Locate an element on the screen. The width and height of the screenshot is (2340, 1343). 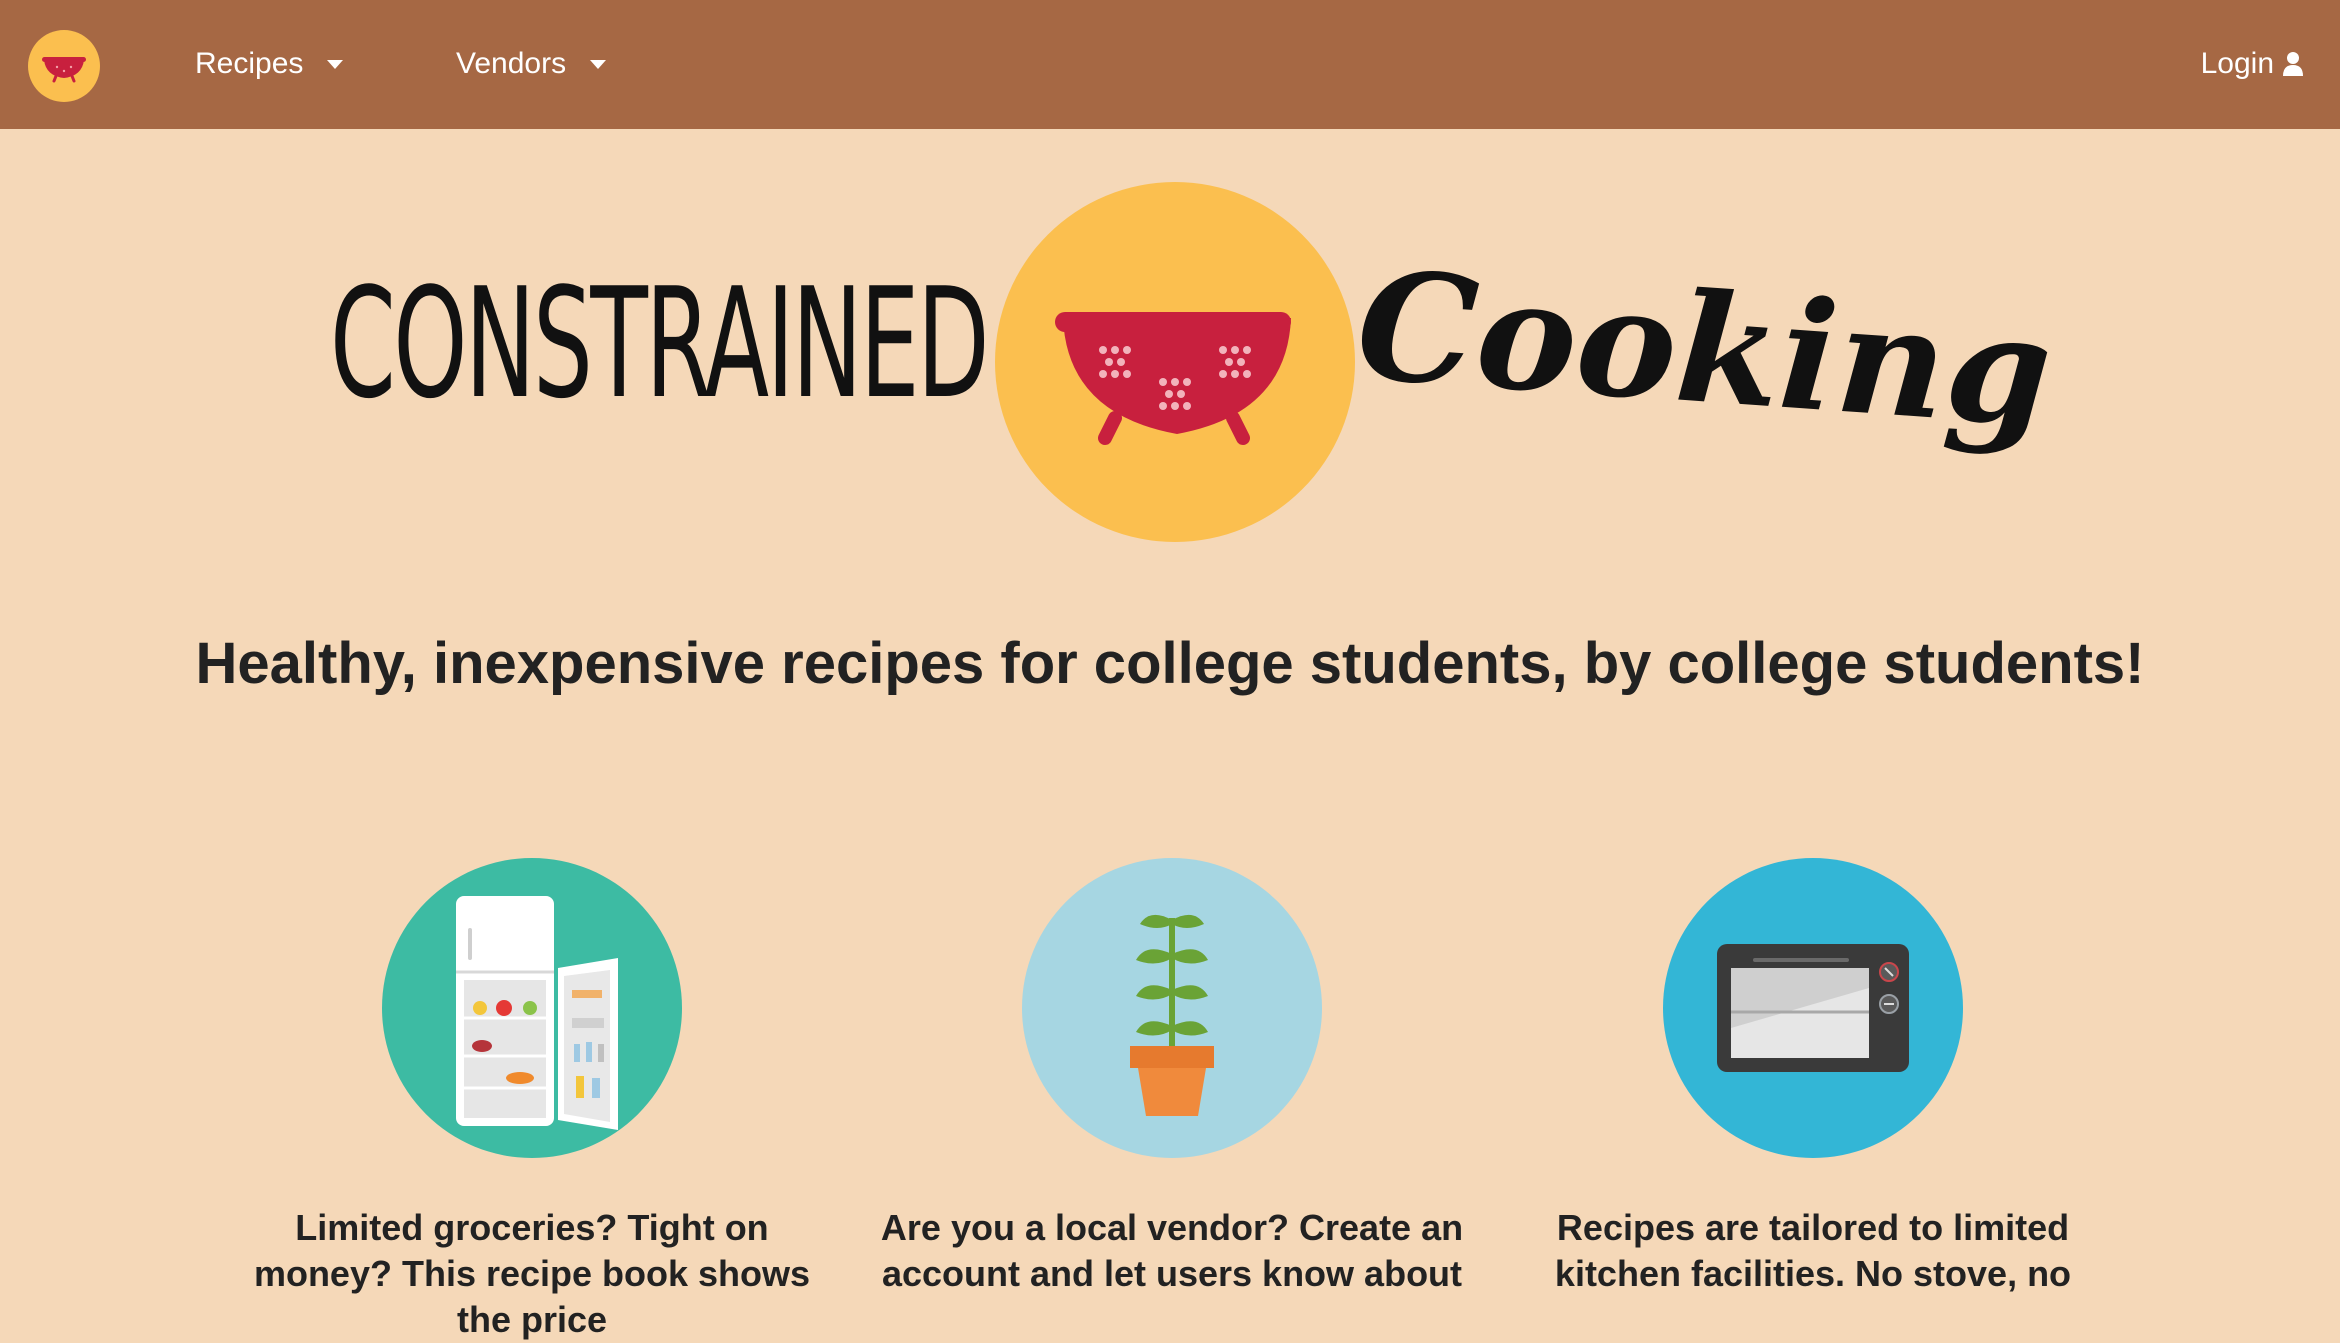
open-fridge-icon is located at coordinates (537, 1013).